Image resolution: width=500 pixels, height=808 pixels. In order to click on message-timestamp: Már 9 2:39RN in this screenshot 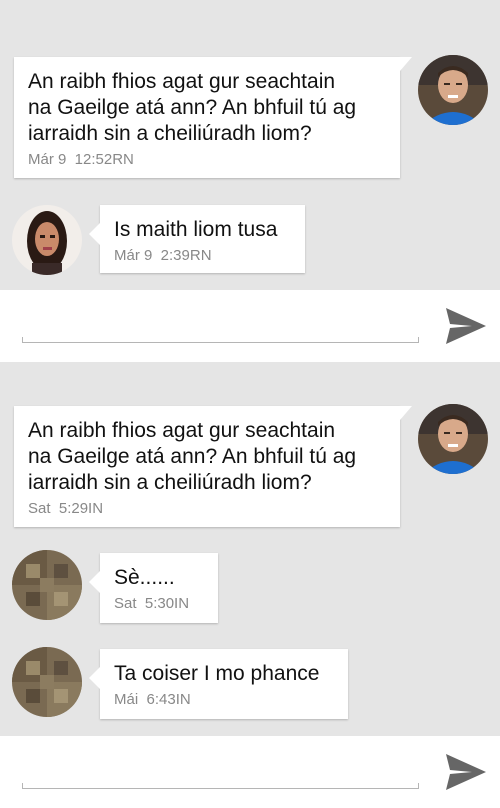, I will do `click(163, 255)`.